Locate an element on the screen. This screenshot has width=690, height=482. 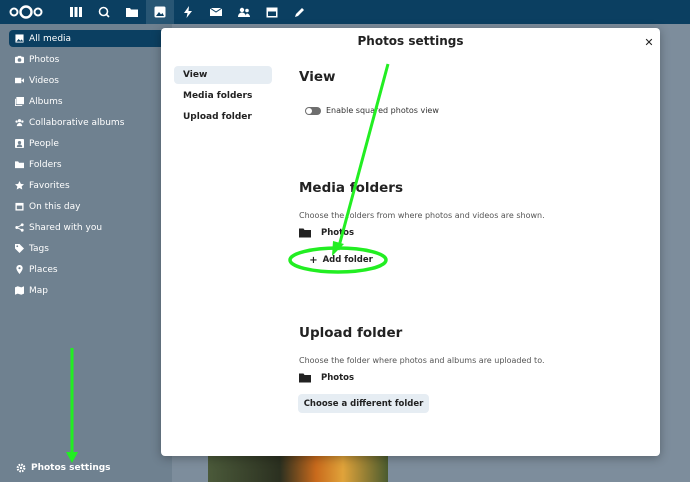
squared-view-toggle-row: Enable squared photos view is located at coordinates (372, 110).